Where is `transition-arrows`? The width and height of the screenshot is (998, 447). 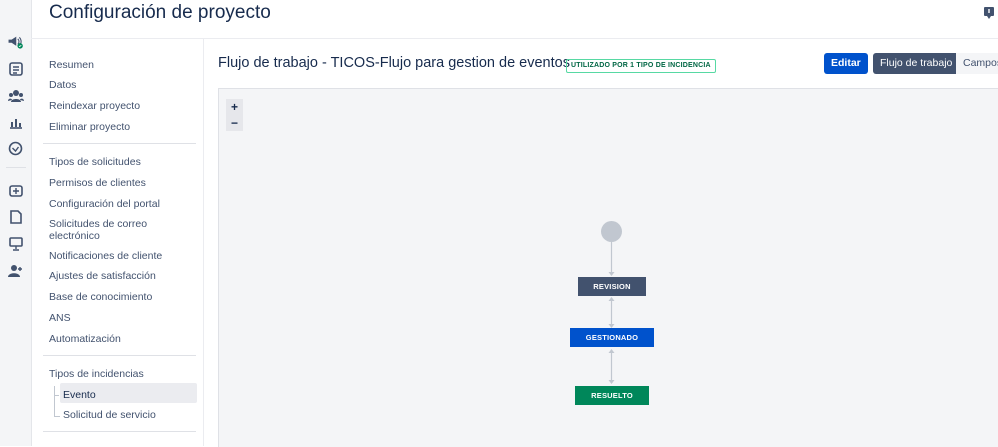
transition-arrows is located at coordinates (611, 313).